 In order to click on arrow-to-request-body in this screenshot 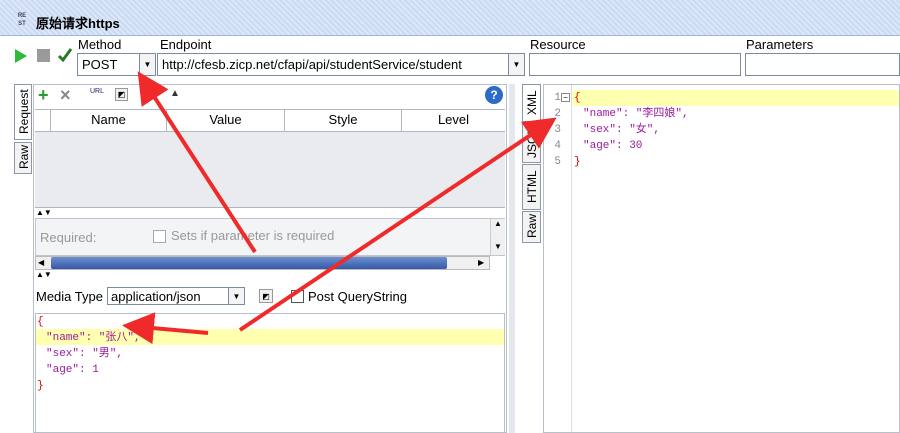, I will do `click(165, 328)`.